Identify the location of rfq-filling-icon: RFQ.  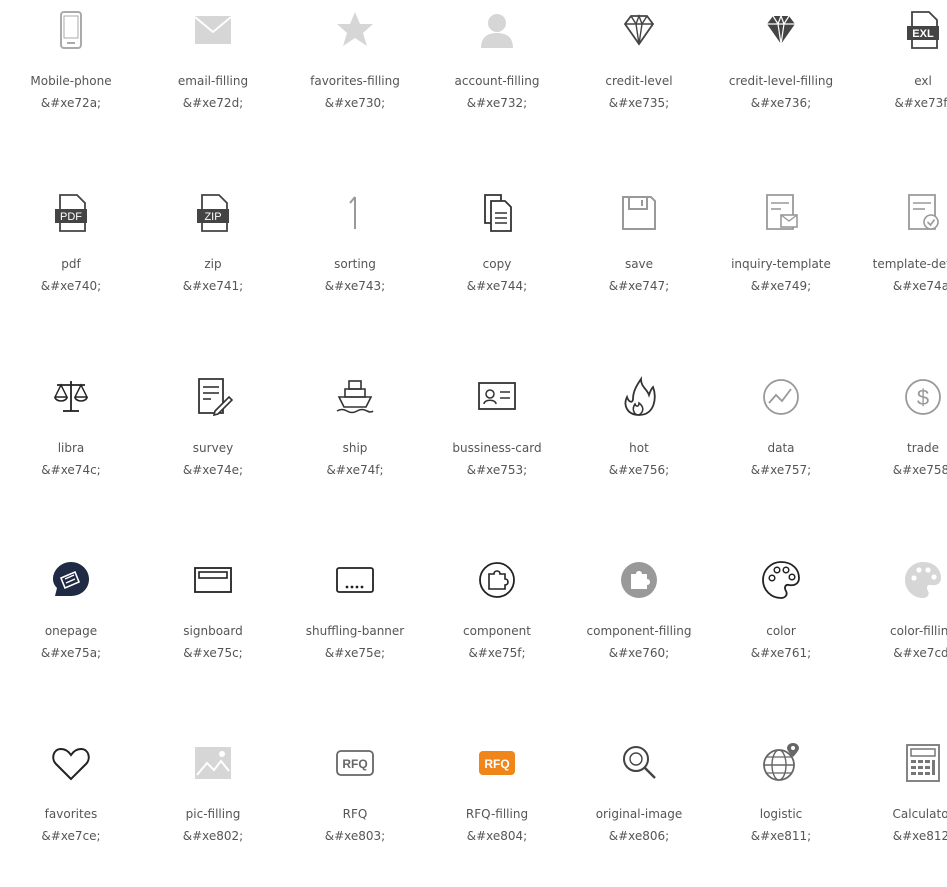
(497, 763).